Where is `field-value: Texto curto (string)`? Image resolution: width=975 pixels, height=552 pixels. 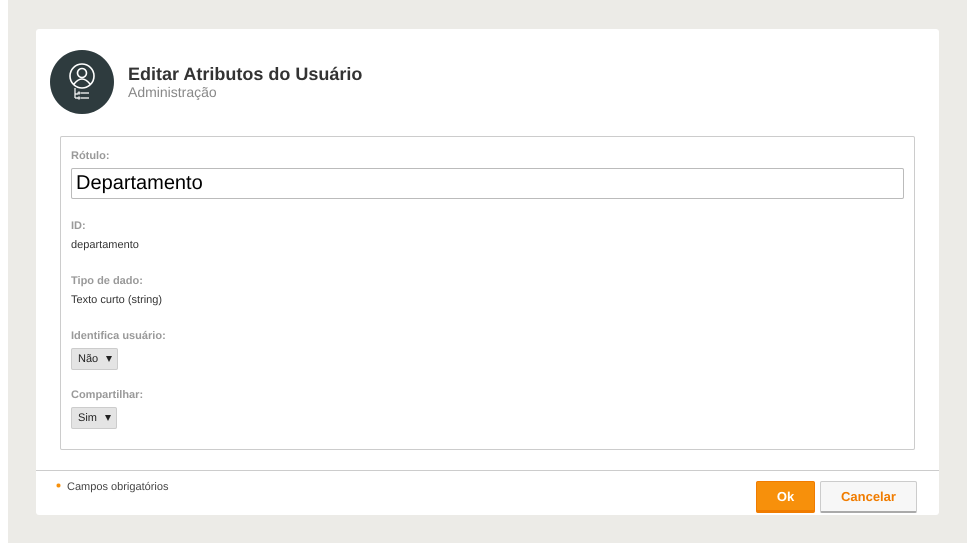
field-value: Texto curto (string) is located at coordinates (116, 300).